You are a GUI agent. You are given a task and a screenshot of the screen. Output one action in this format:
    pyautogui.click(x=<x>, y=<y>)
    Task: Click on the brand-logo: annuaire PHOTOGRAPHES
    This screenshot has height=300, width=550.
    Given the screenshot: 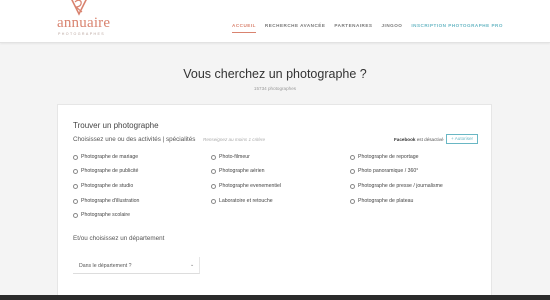 What is the action you would take?
    pyautogui.click(x=87, y=19)
    